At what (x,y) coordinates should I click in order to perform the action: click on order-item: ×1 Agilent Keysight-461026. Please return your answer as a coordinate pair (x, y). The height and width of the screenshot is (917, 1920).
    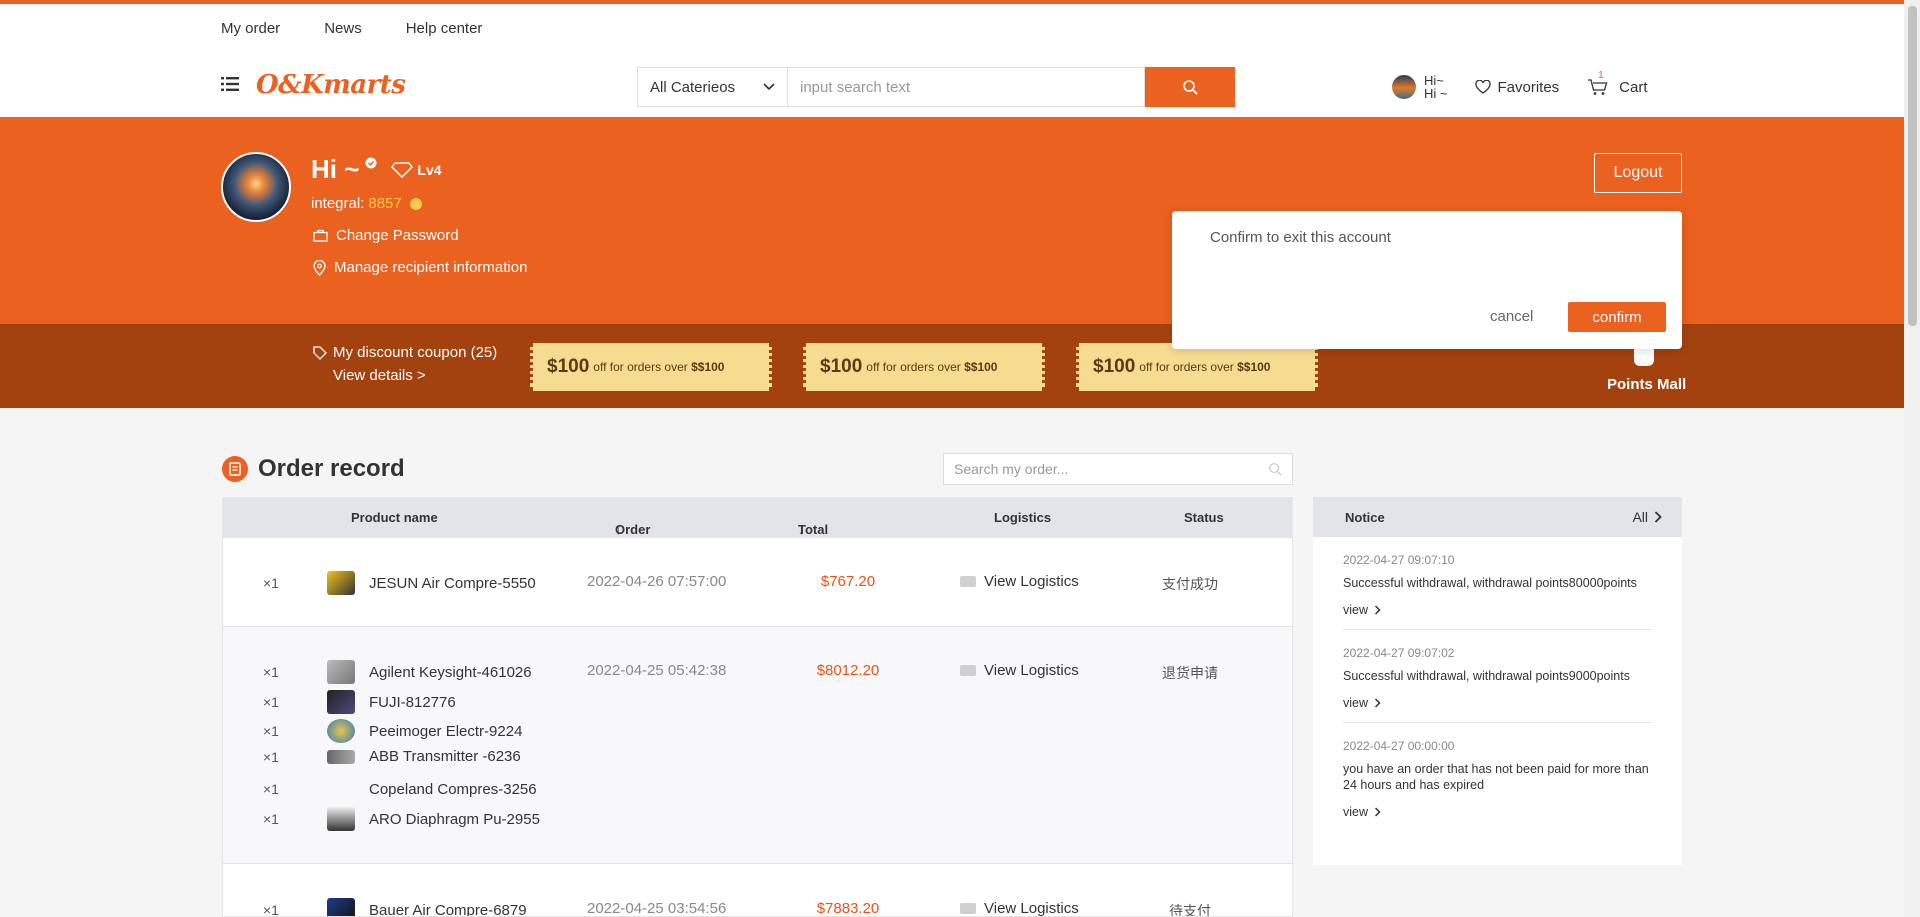
    Looking at the image, I should click on (397, 672).